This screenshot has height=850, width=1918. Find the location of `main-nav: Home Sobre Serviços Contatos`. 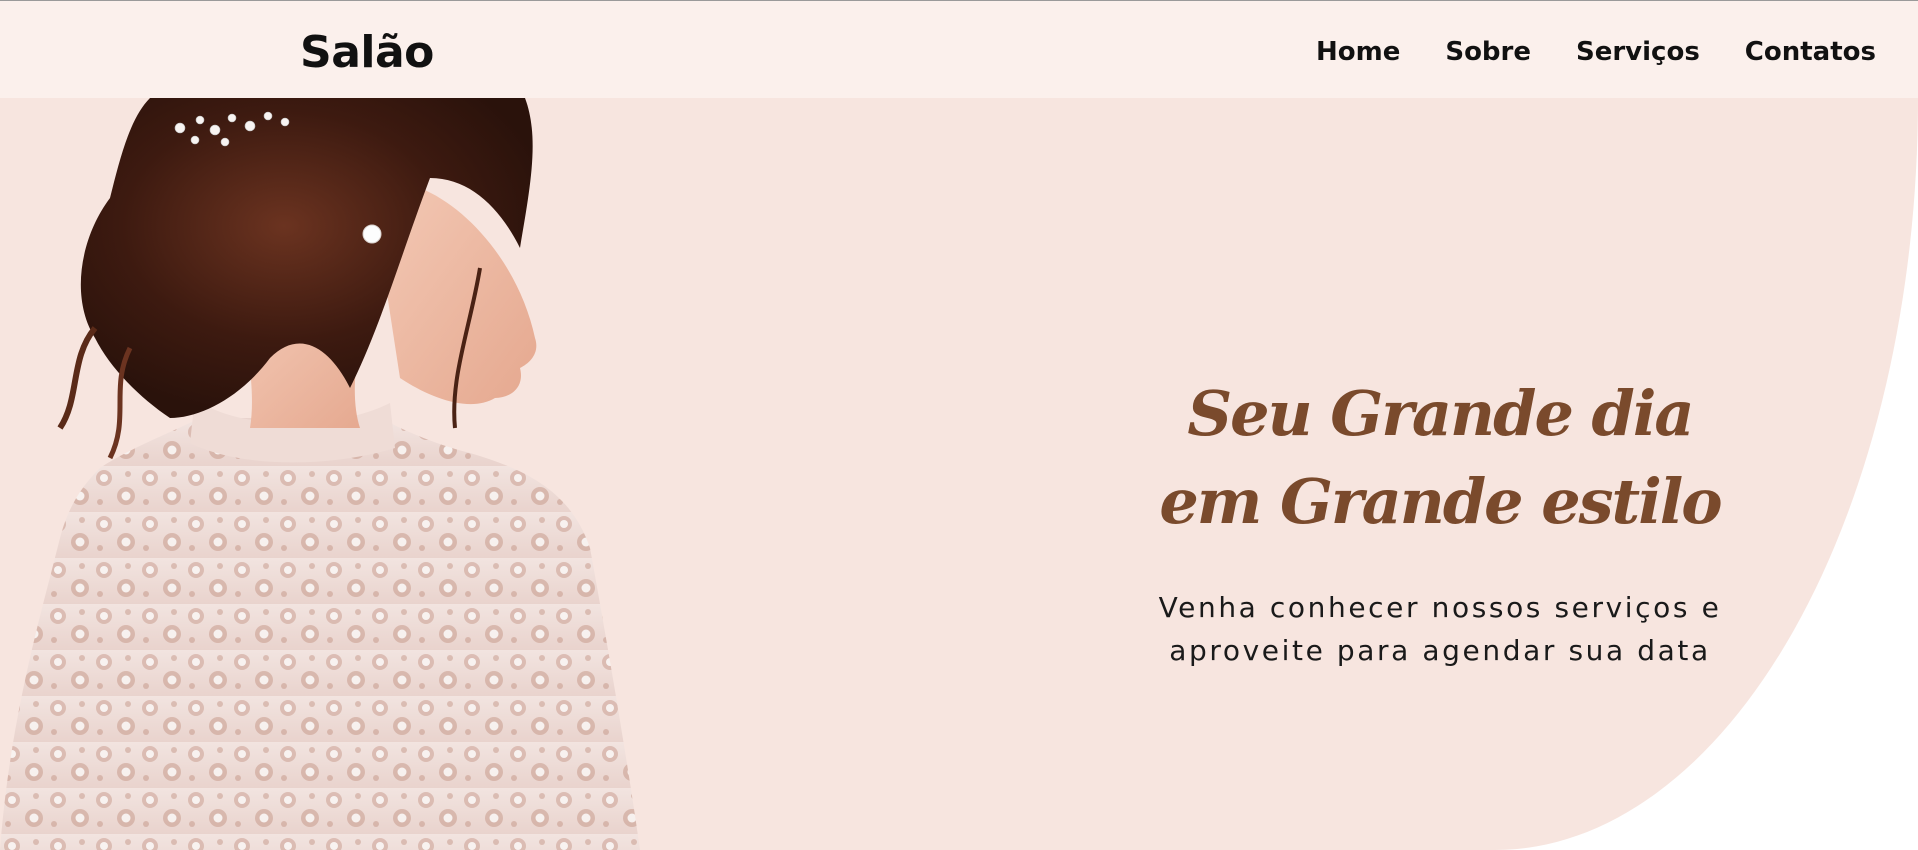

main-nav: Home Sobre Serviços Contatos is located at coordinates (1596, 52).